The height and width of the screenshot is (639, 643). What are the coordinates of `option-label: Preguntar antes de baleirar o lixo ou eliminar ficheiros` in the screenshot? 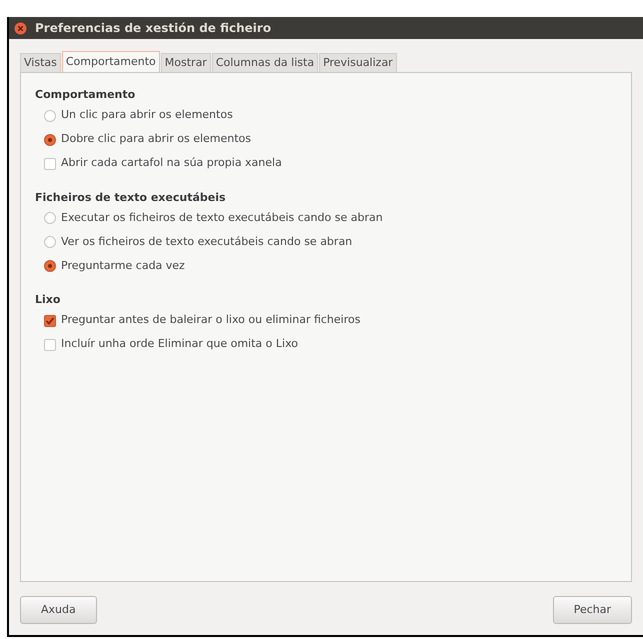 It's located at (210, 320).